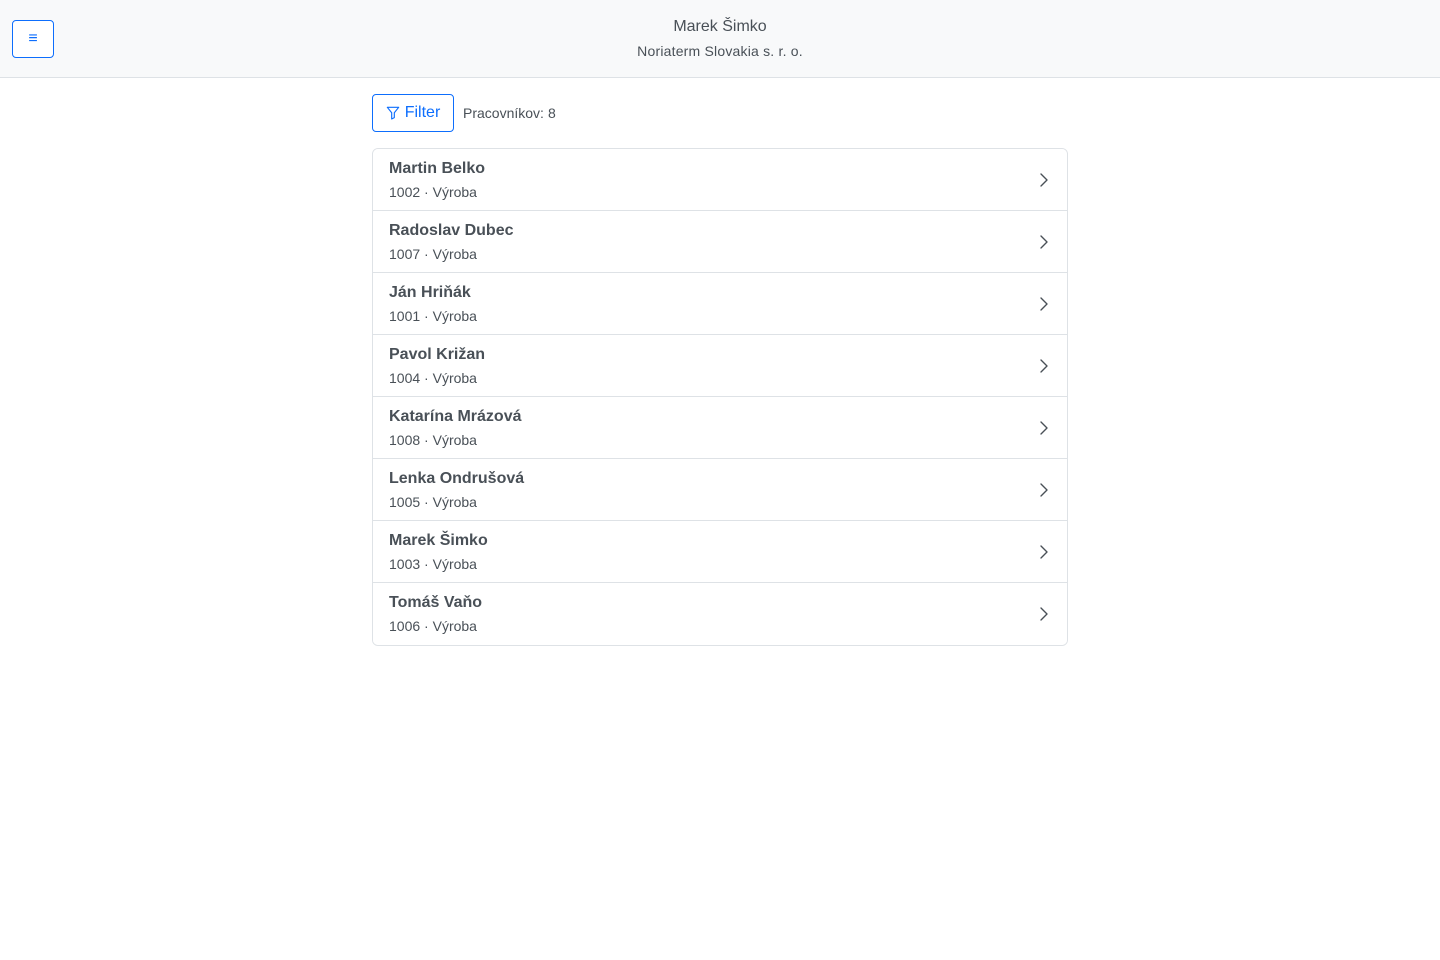 Image resolution: width=1440 pixels, height=960 pixels. What do you see at coordinates (392, 113) in the screenshot?
I see `filter-icon` at bounding box center [392, 113].